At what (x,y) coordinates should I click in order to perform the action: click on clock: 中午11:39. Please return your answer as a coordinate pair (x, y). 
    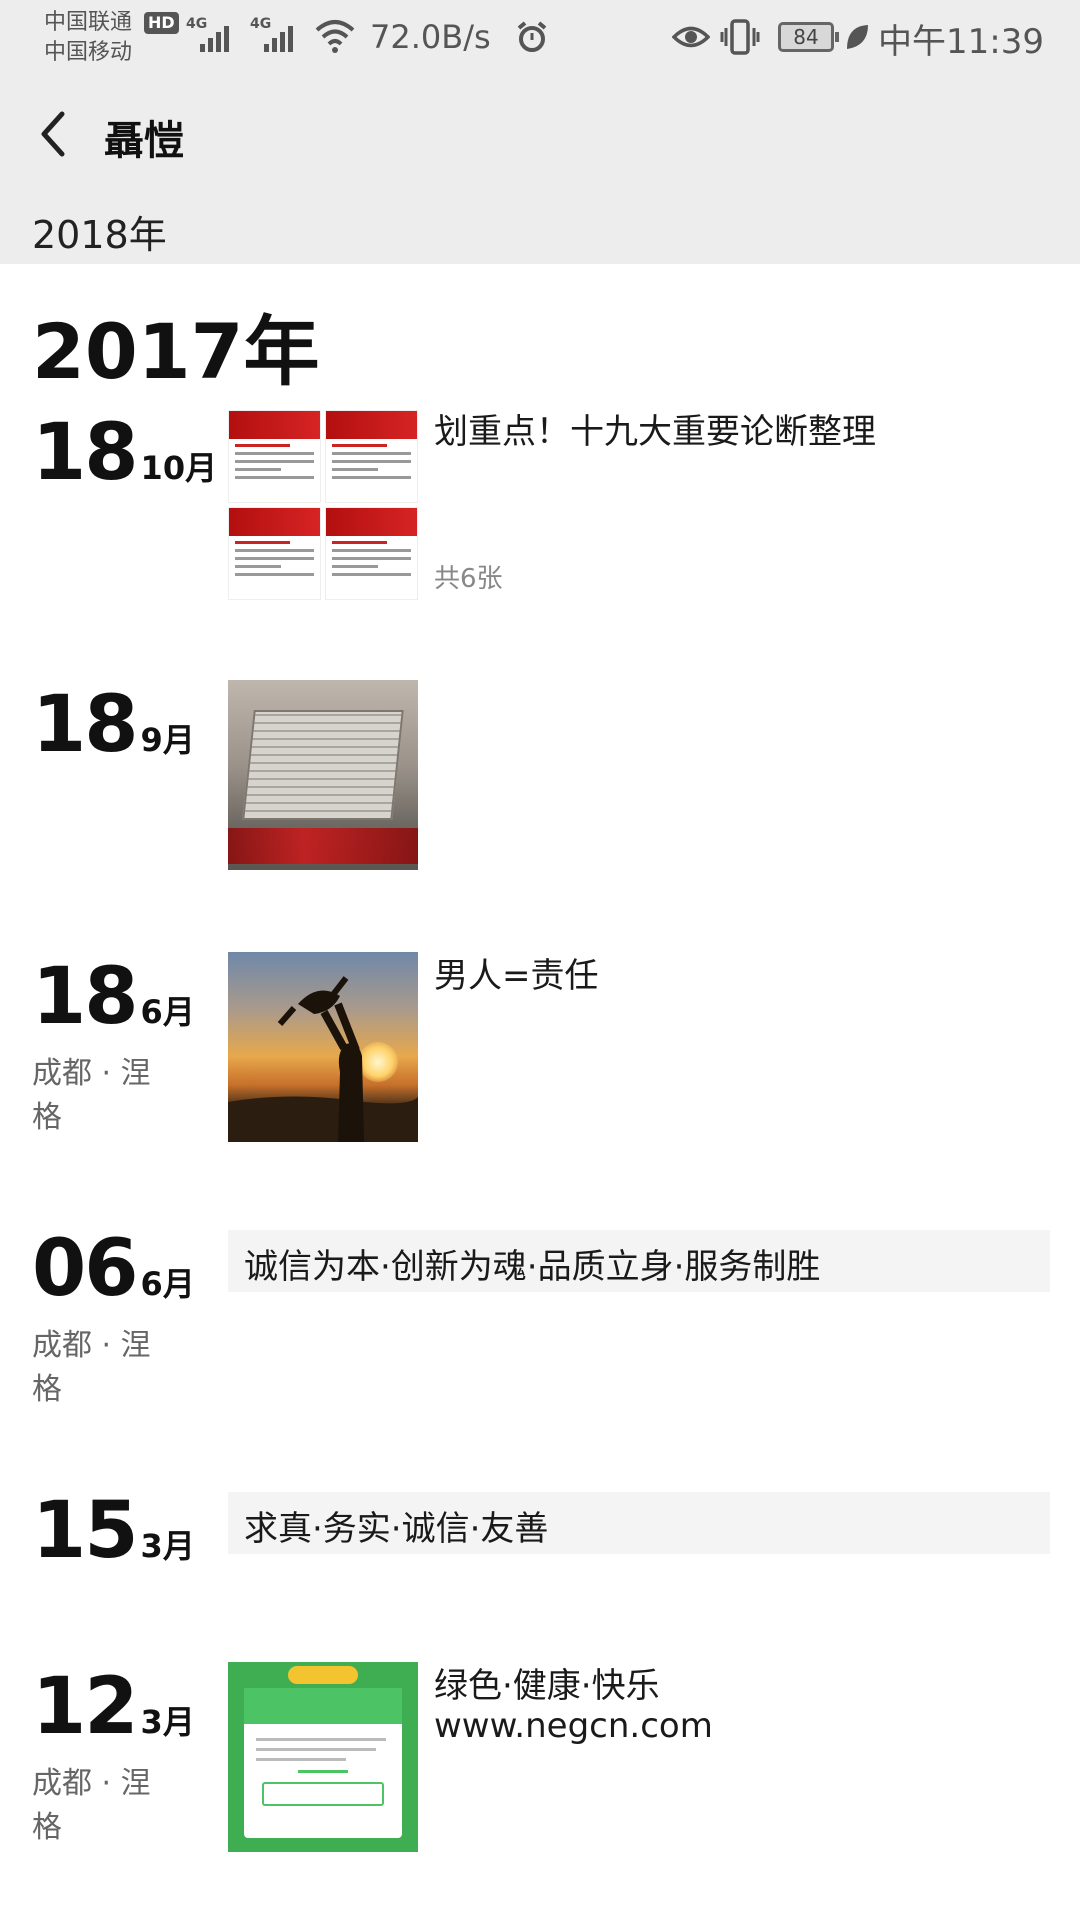
    Looking at the image, I should click on (961, 42).